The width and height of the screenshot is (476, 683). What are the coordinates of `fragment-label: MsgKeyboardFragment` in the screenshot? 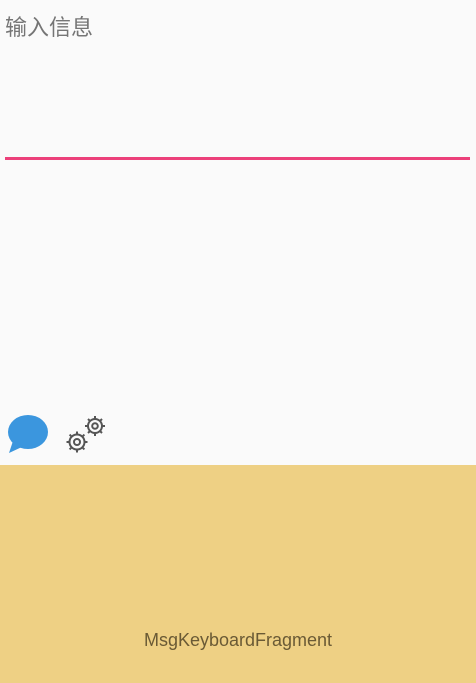 It's located at (238, 640).